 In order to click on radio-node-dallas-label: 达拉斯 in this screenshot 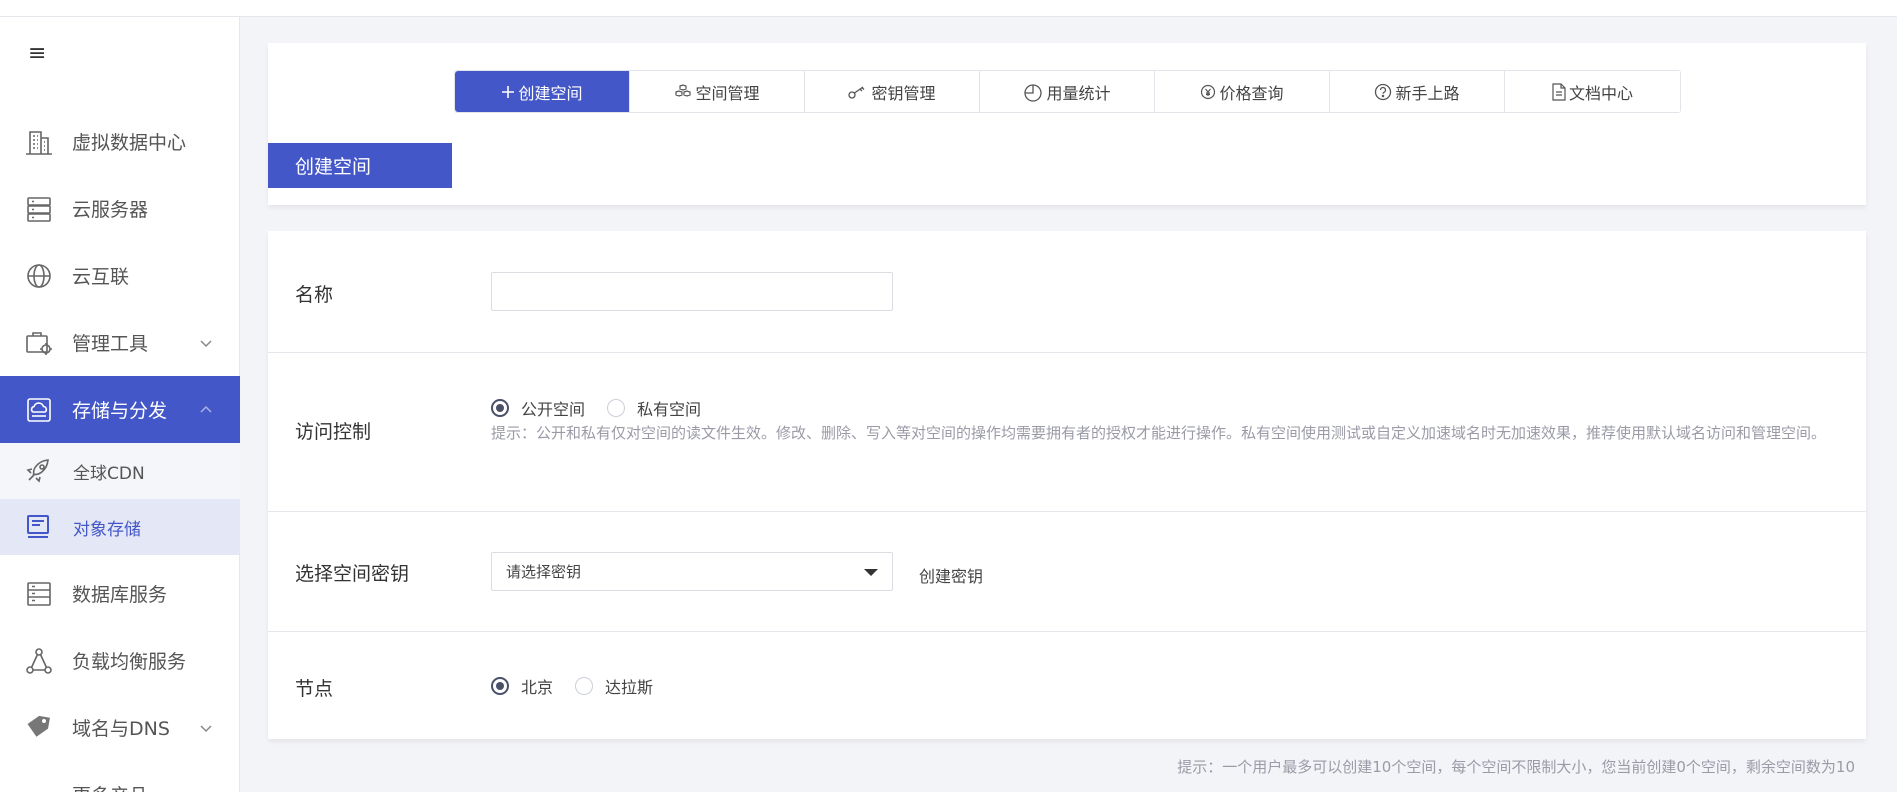, I will do `click(629, 687)`.